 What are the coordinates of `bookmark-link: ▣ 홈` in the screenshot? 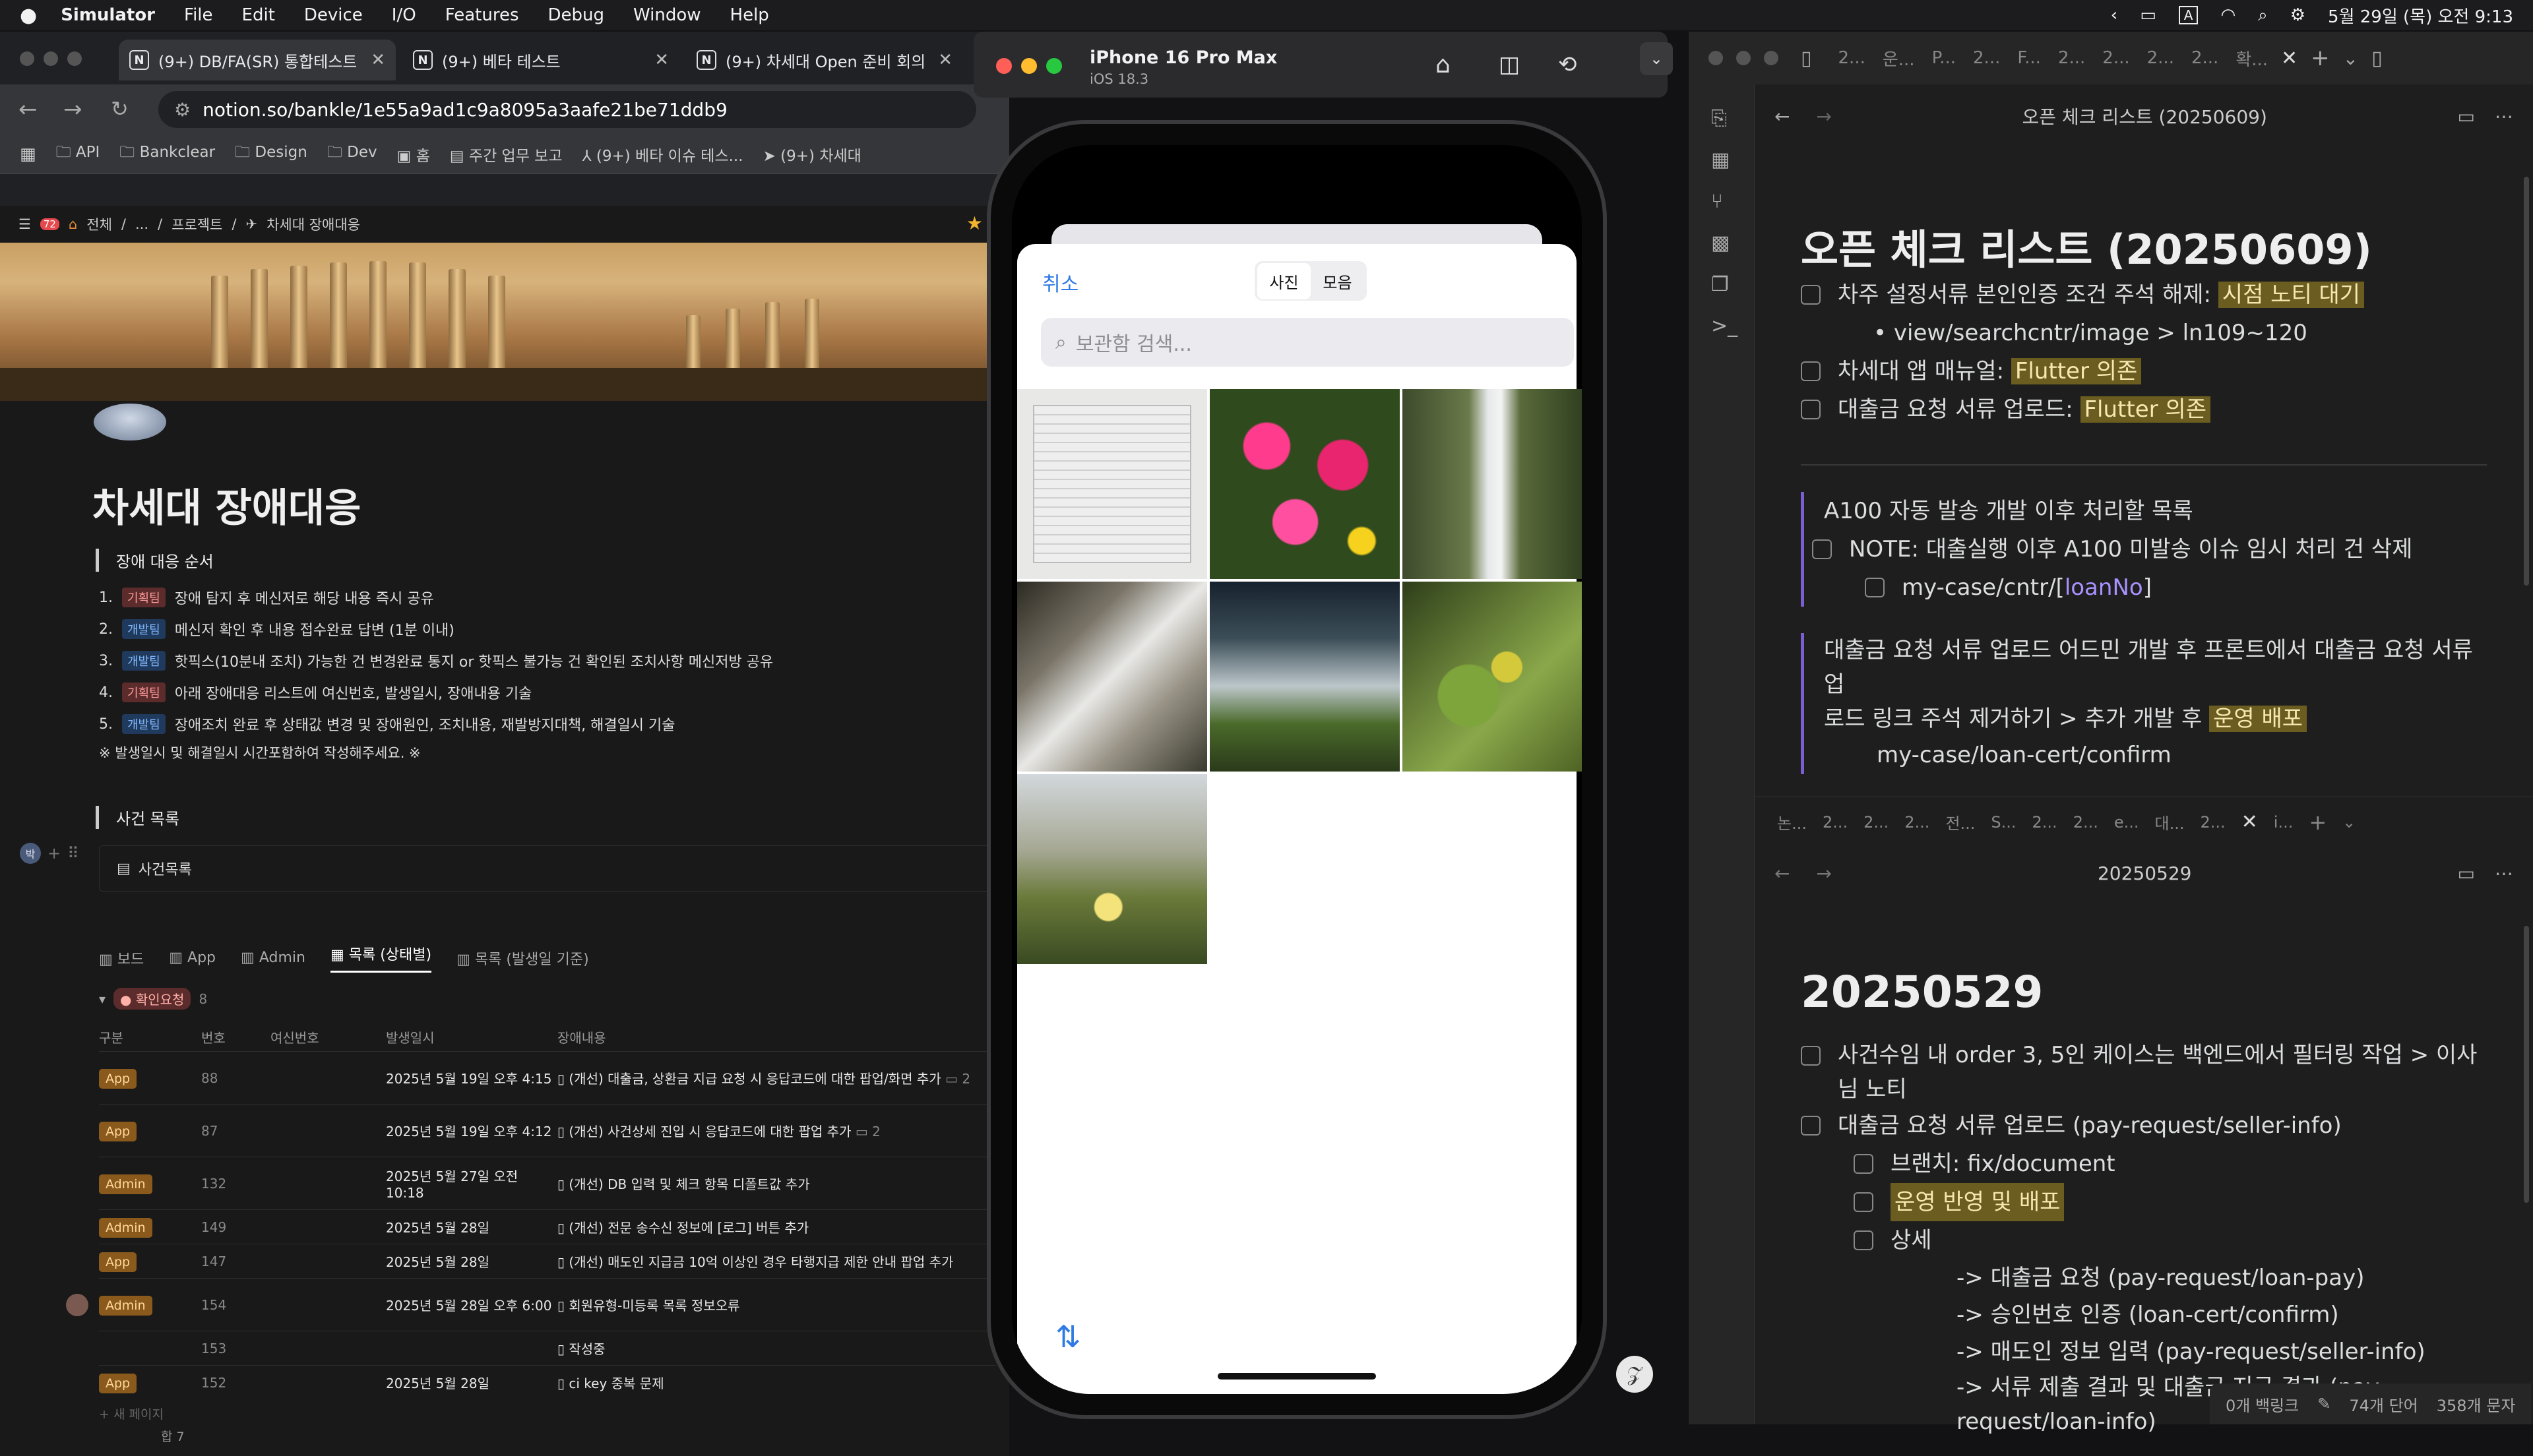 It's located at (413, 154).